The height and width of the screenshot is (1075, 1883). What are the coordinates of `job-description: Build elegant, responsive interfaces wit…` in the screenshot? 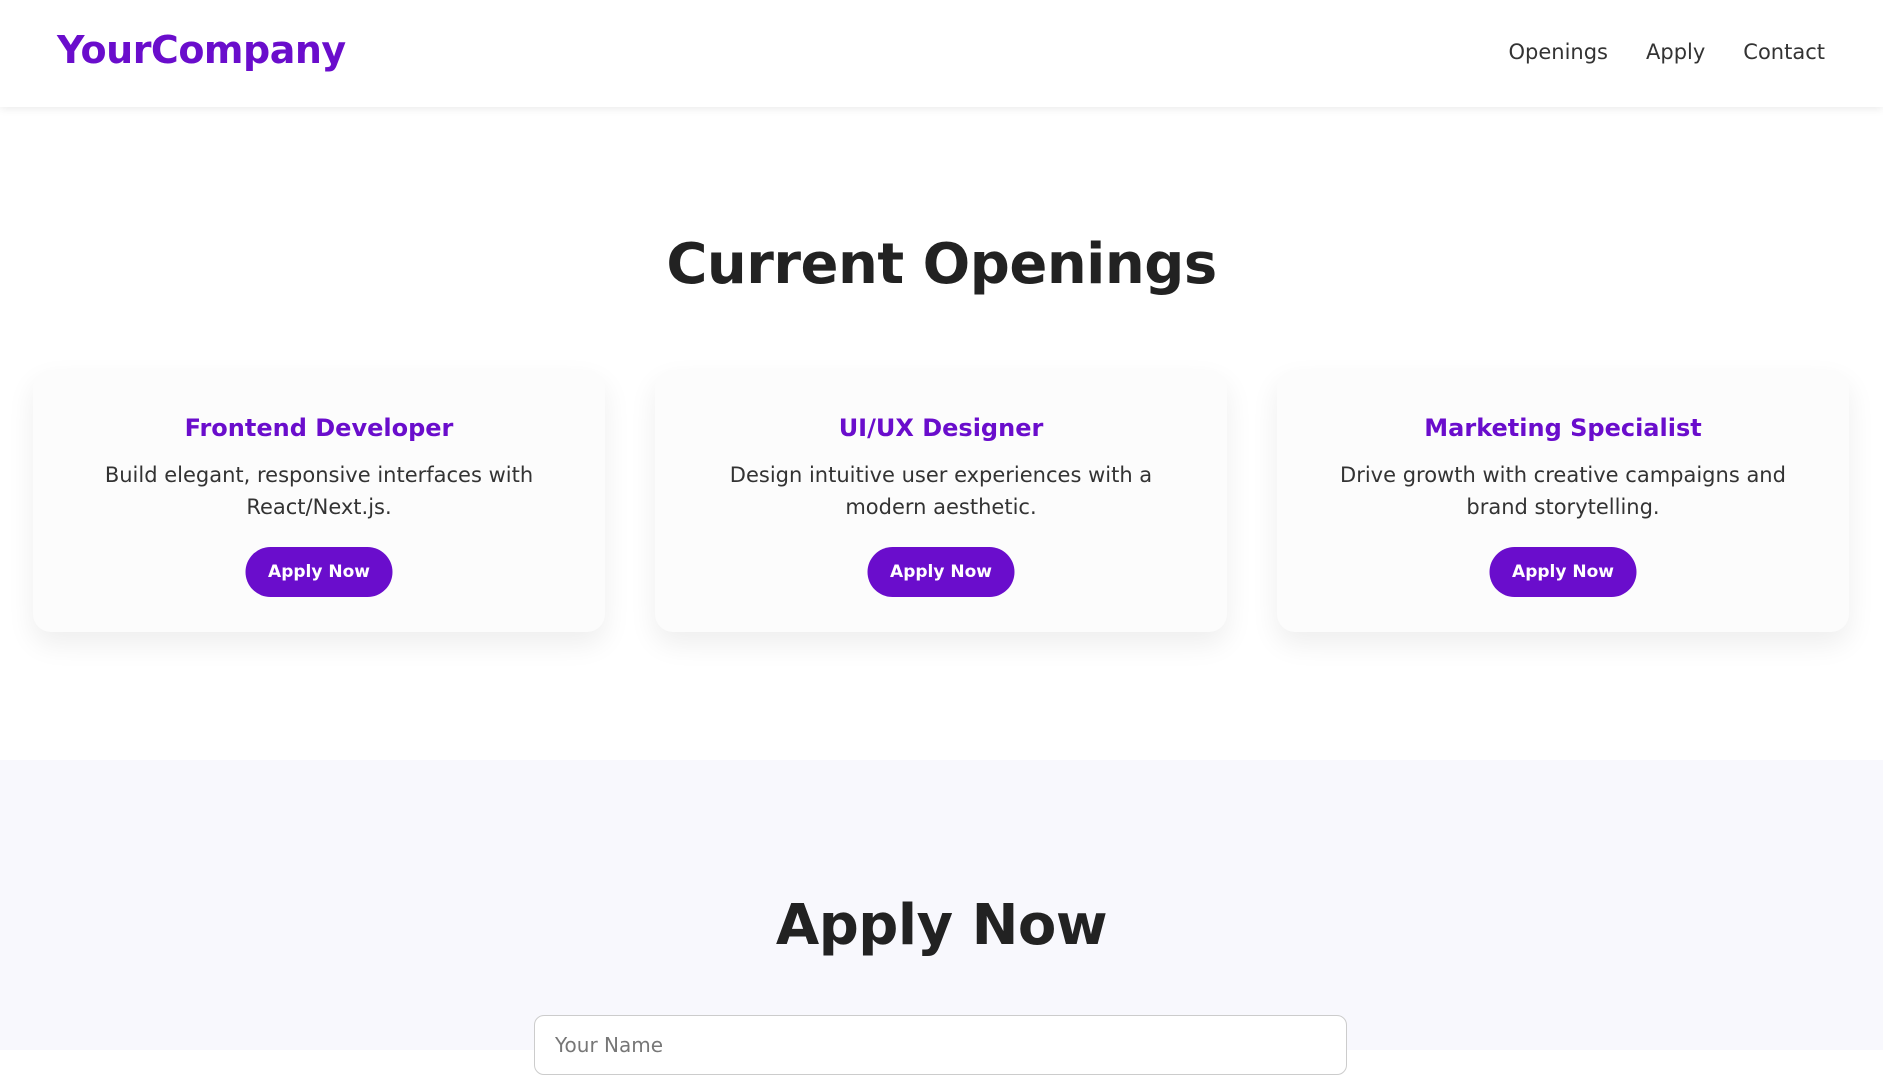 It's located at (319, 491).